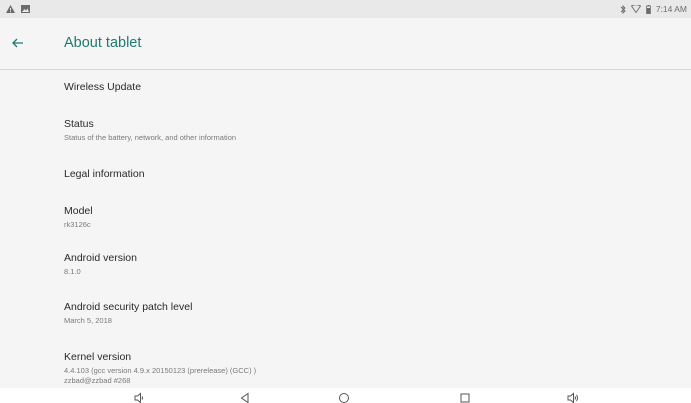 This screenshot has height=403, width=691. Describe the element at coordinates (103, 43) in the screenshot. I see `page-title: About tablet` at that location.